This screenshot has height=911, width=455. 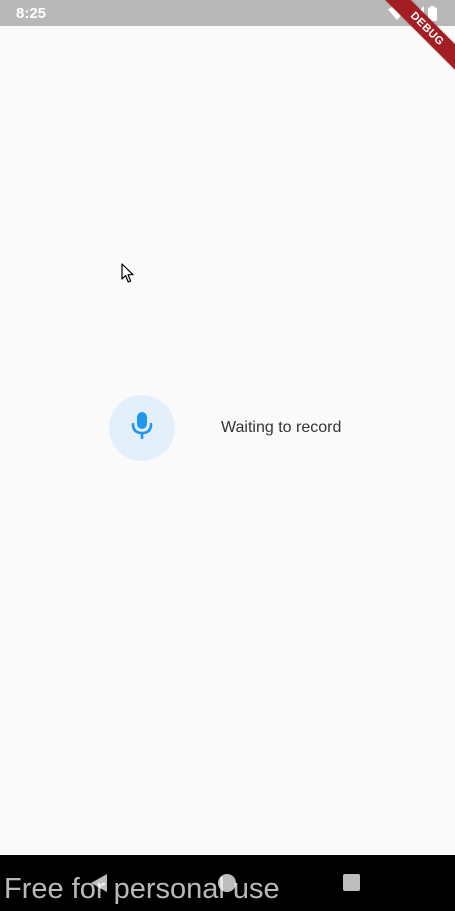 I want to click on home-icon, so click(x=227, y=883).